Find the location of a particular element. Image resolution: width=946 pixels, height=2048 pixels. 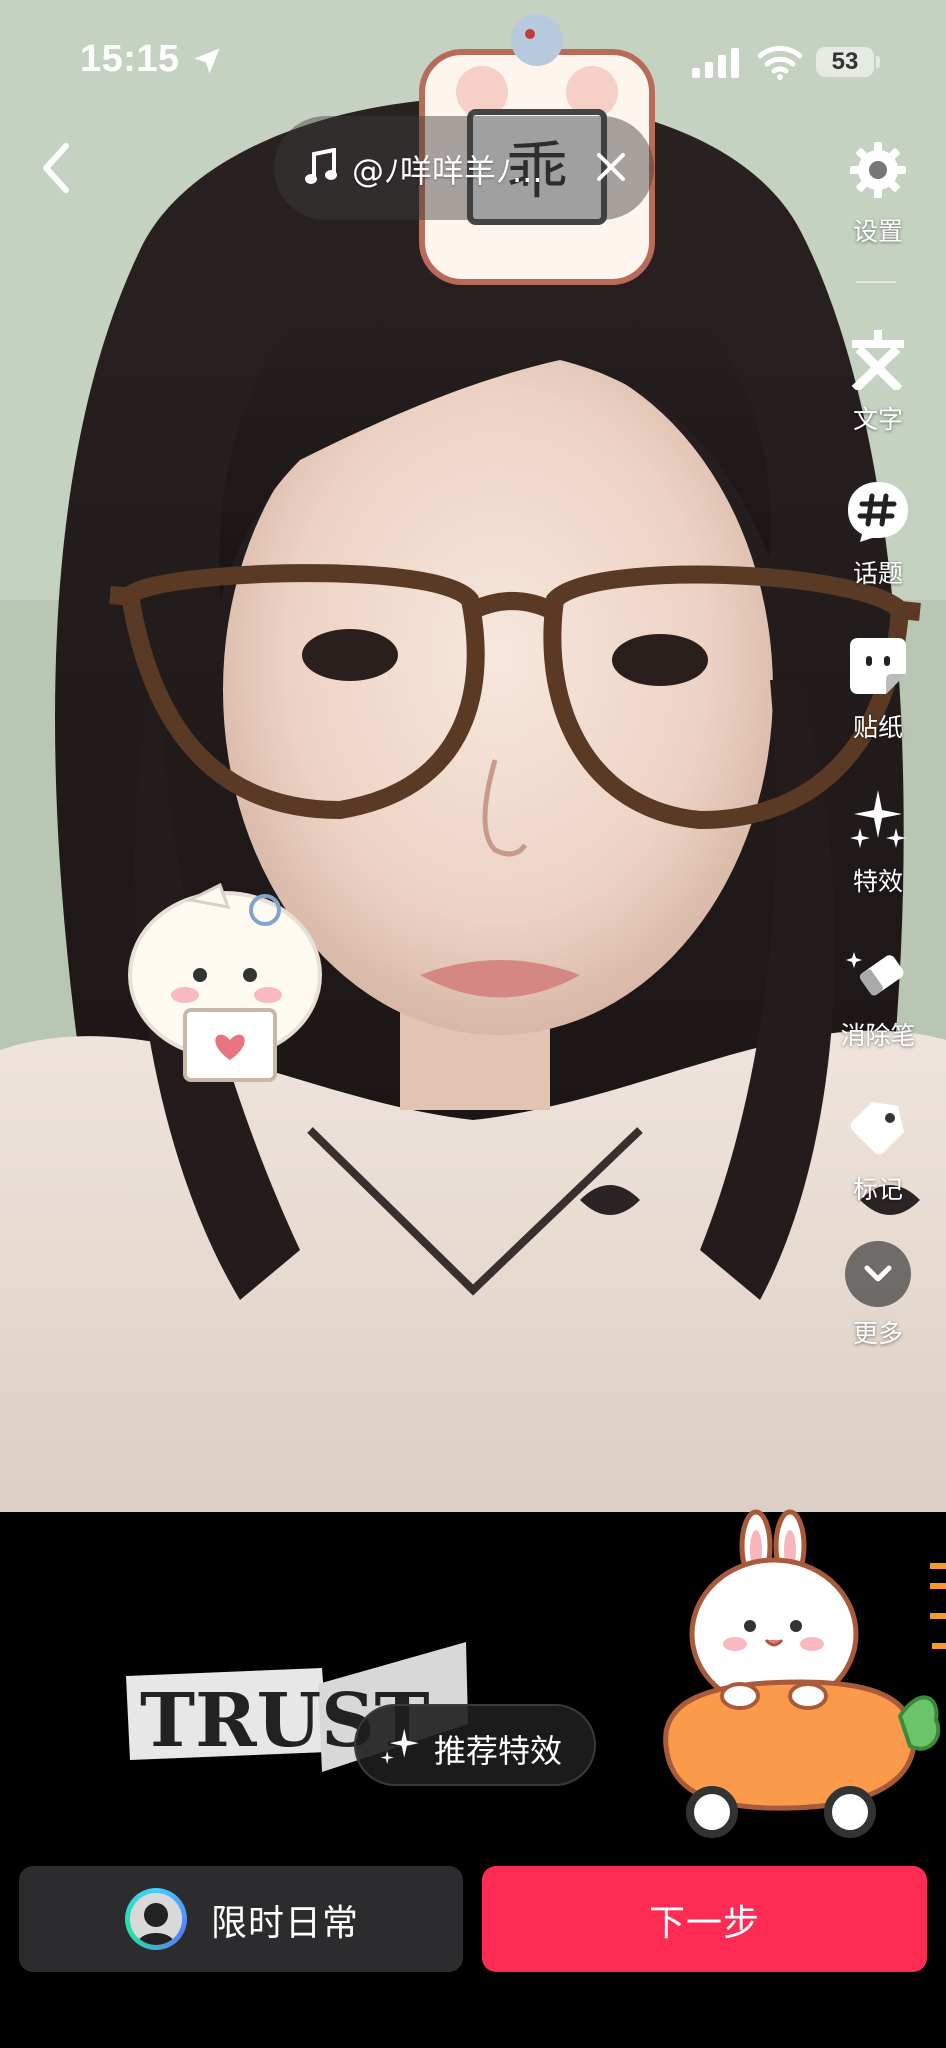

text-button: 文字 is located at coordinates (878, 377).